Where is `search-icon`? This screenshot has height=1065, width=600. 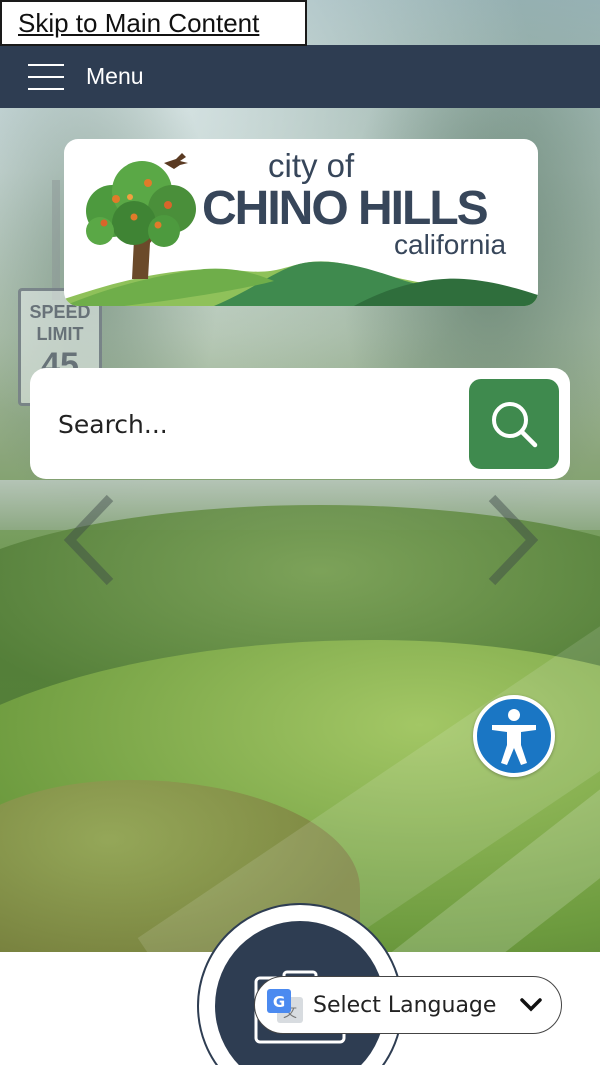 search-icon is located at coordinates (515, 425).